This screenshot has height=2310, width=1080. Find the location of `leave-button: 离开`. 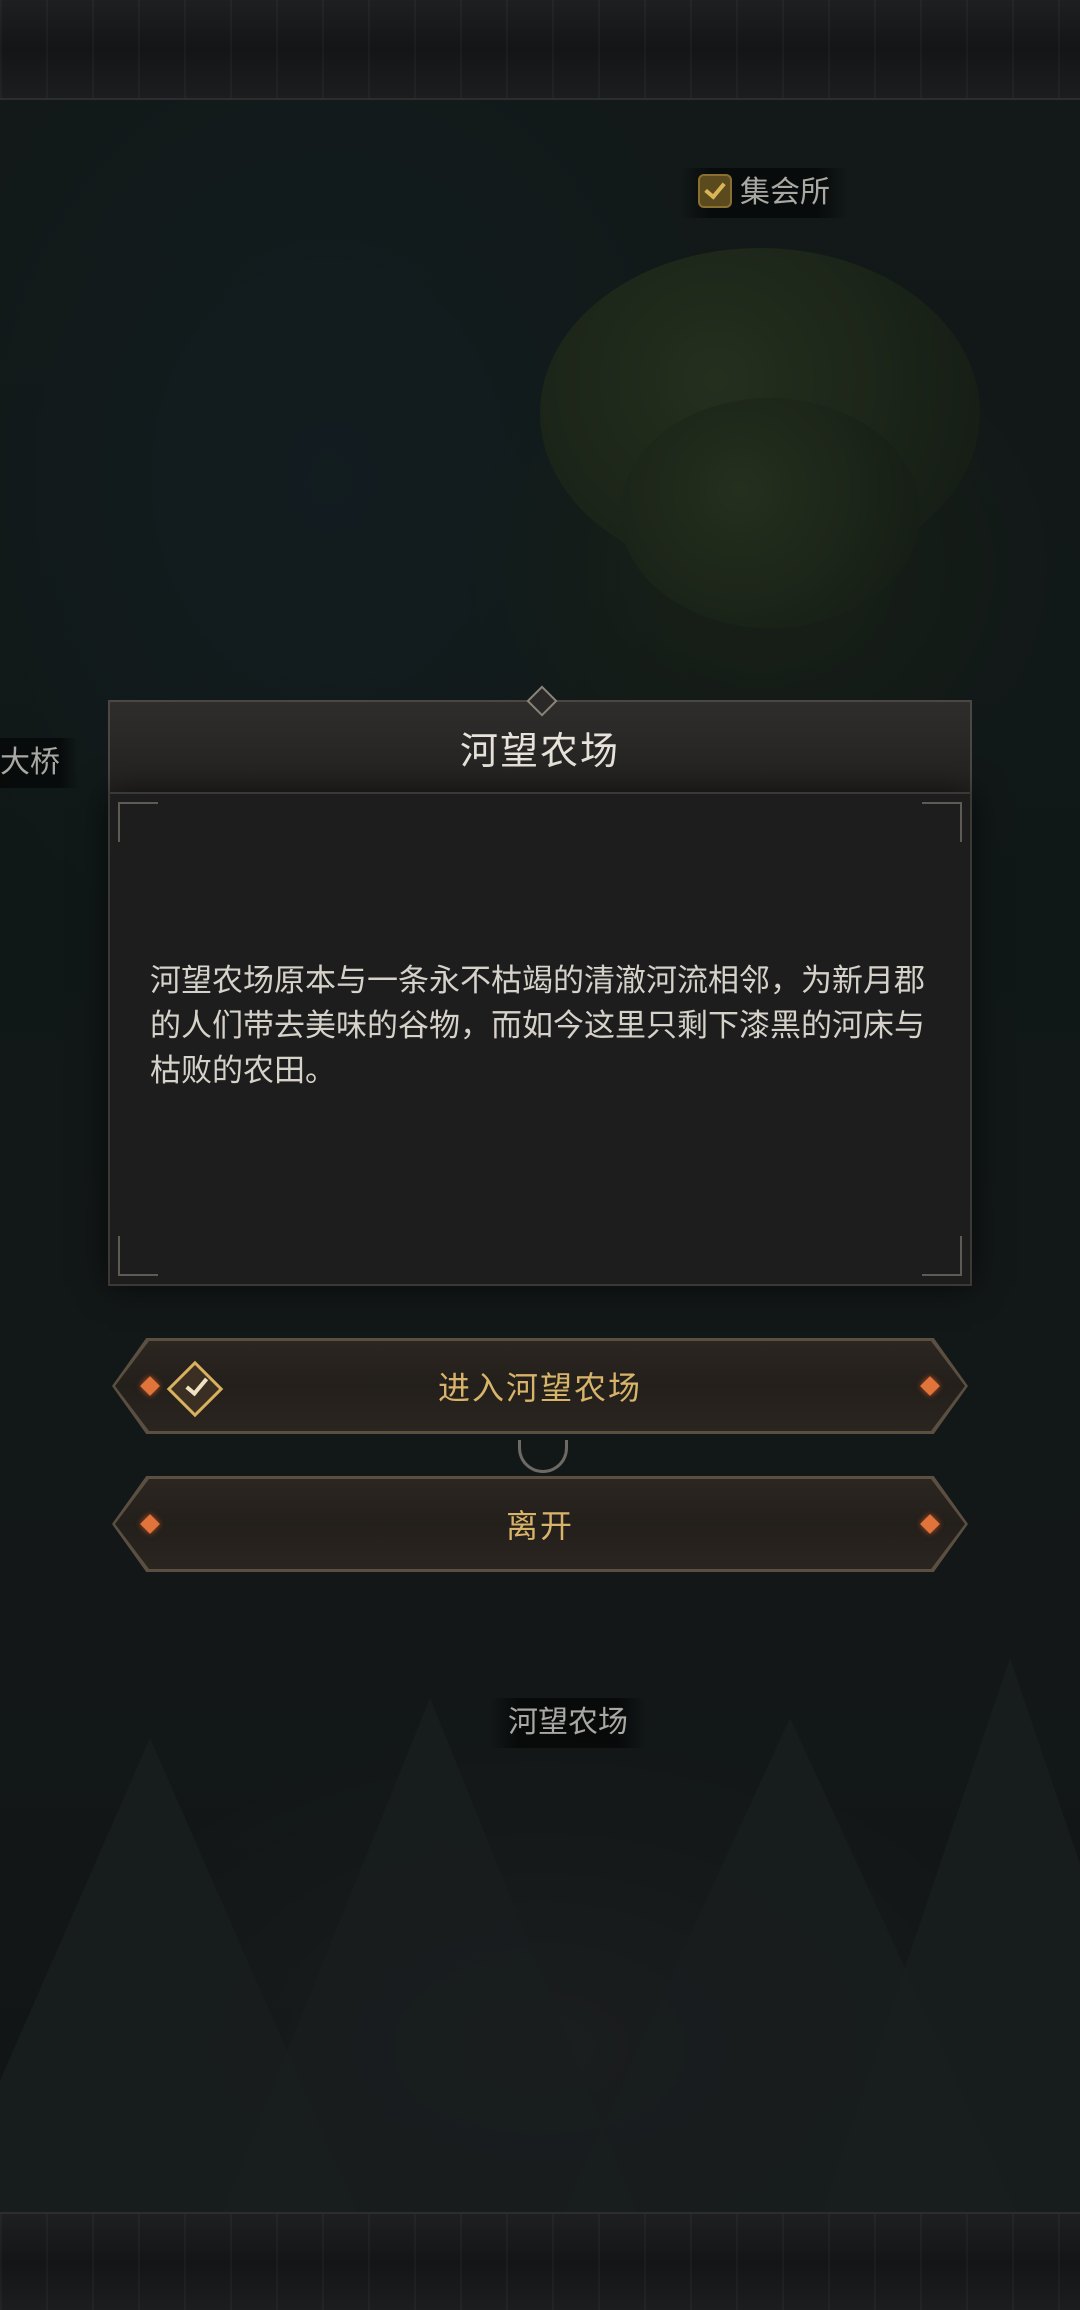

leave-button: 离开 is located at coordinates (540, 1524).